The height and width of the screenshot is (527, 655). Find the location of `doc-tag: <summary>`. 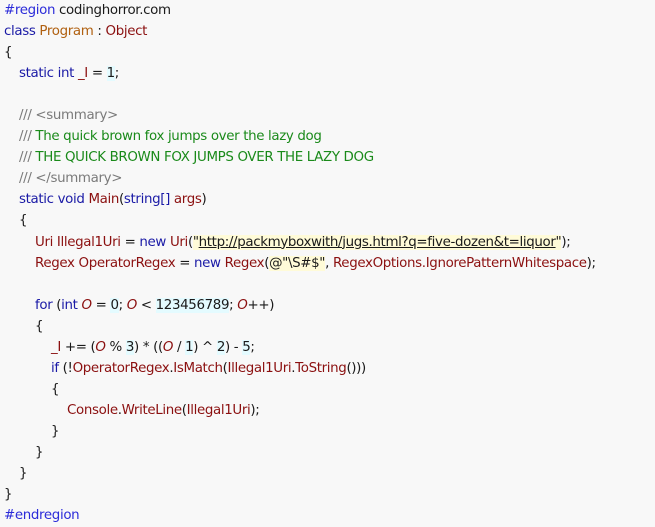

doc-tag: <summary> is located at coordinates (76, 116).